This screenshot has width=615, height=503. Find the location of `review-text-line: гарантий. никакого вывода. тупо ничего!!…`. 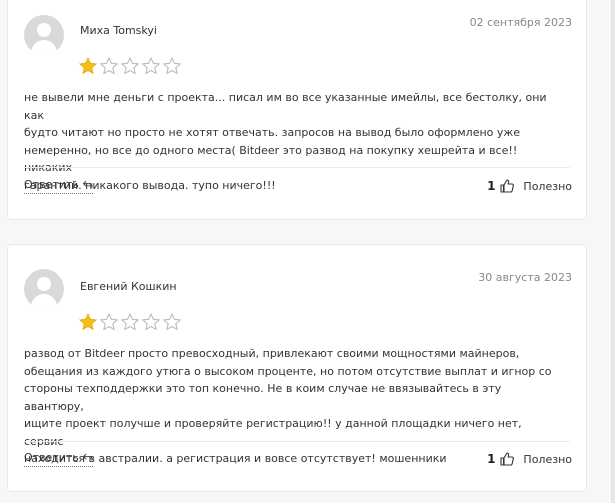

review-text-line: гарантий. никакого вывода. тупо ничего!!… is located at coordinates (150, 185).